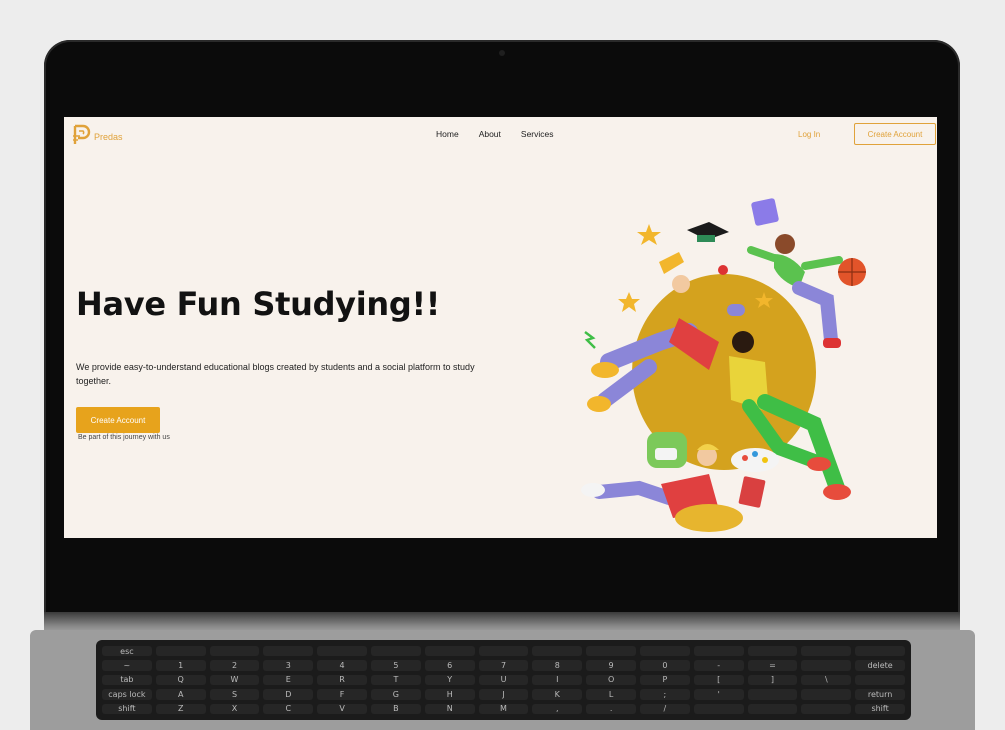 The image size is (1005, 730). Describe the element at coordinates (342, 665) in the screenshot. I see `keyboard-key: 4` at that location.